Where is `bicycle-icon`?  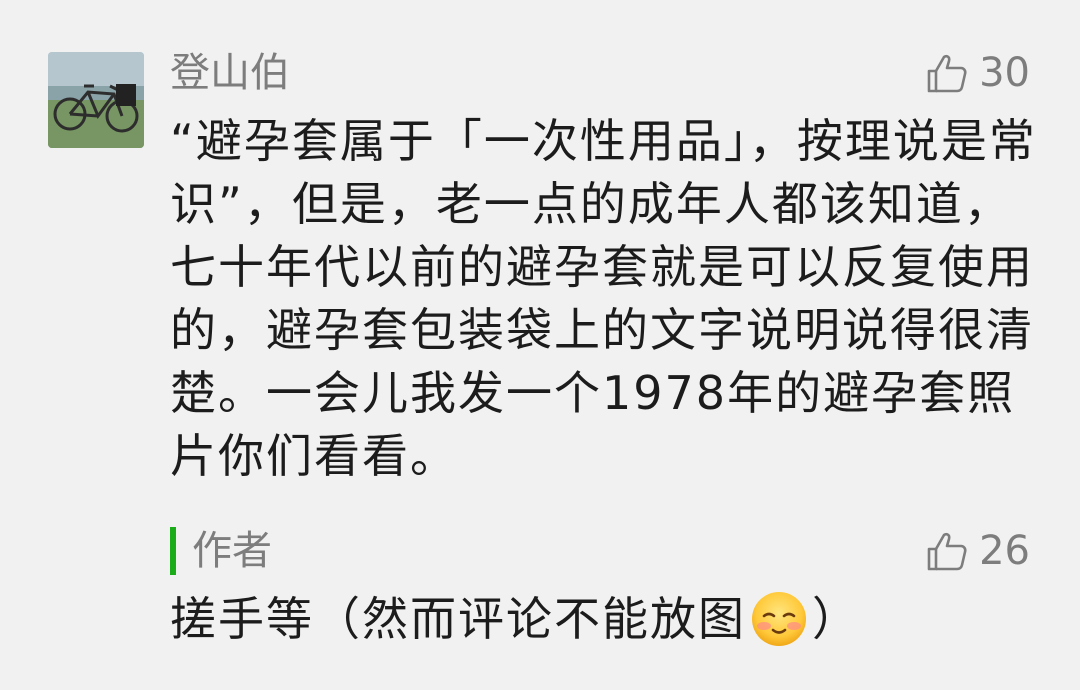
bicycle-icon is located at coordinates (96, 100).